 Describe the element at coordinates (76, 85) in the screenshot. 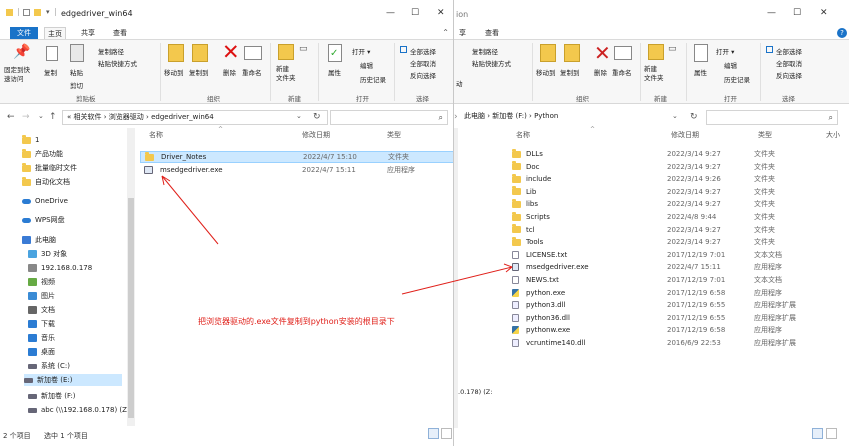

I see `cut-button: 剪切` at that location.